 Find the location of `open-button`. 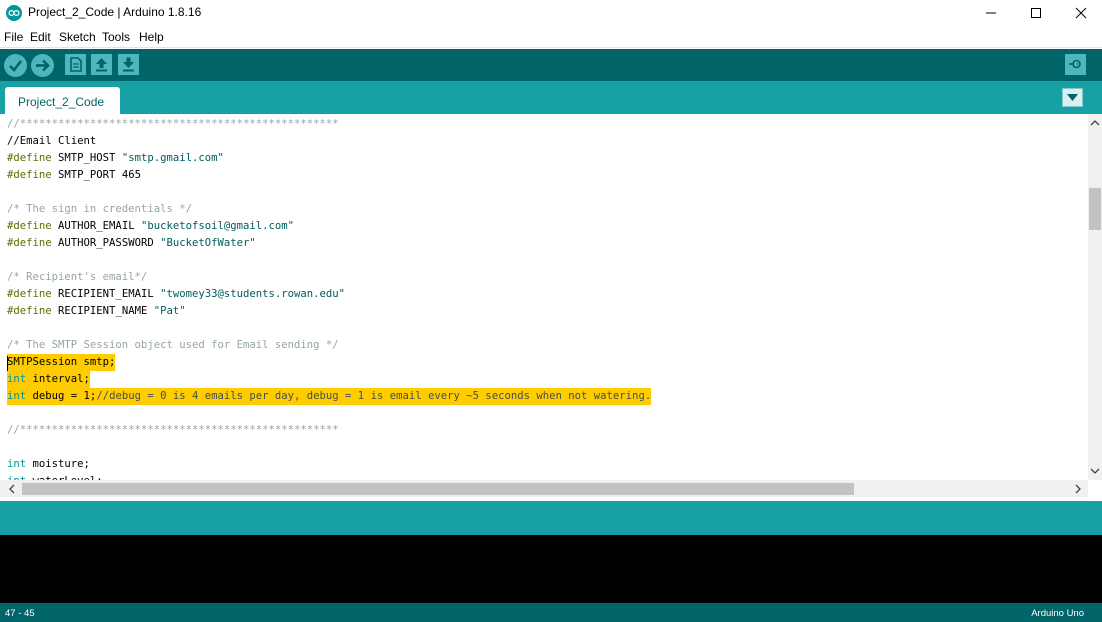

open-button is located at coordinates (101, 64).